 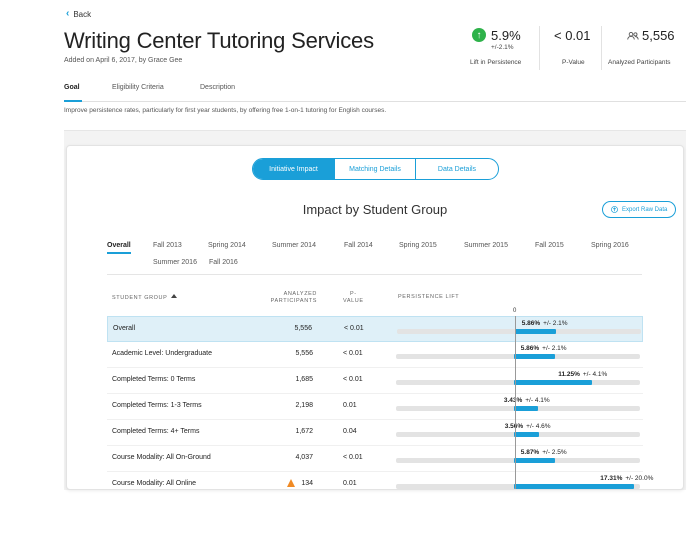 What do you see at coordinates (549, 245) in the screenshot?
I see `term-fall-2015: Fall 2015` at bounding box center [549, 245].